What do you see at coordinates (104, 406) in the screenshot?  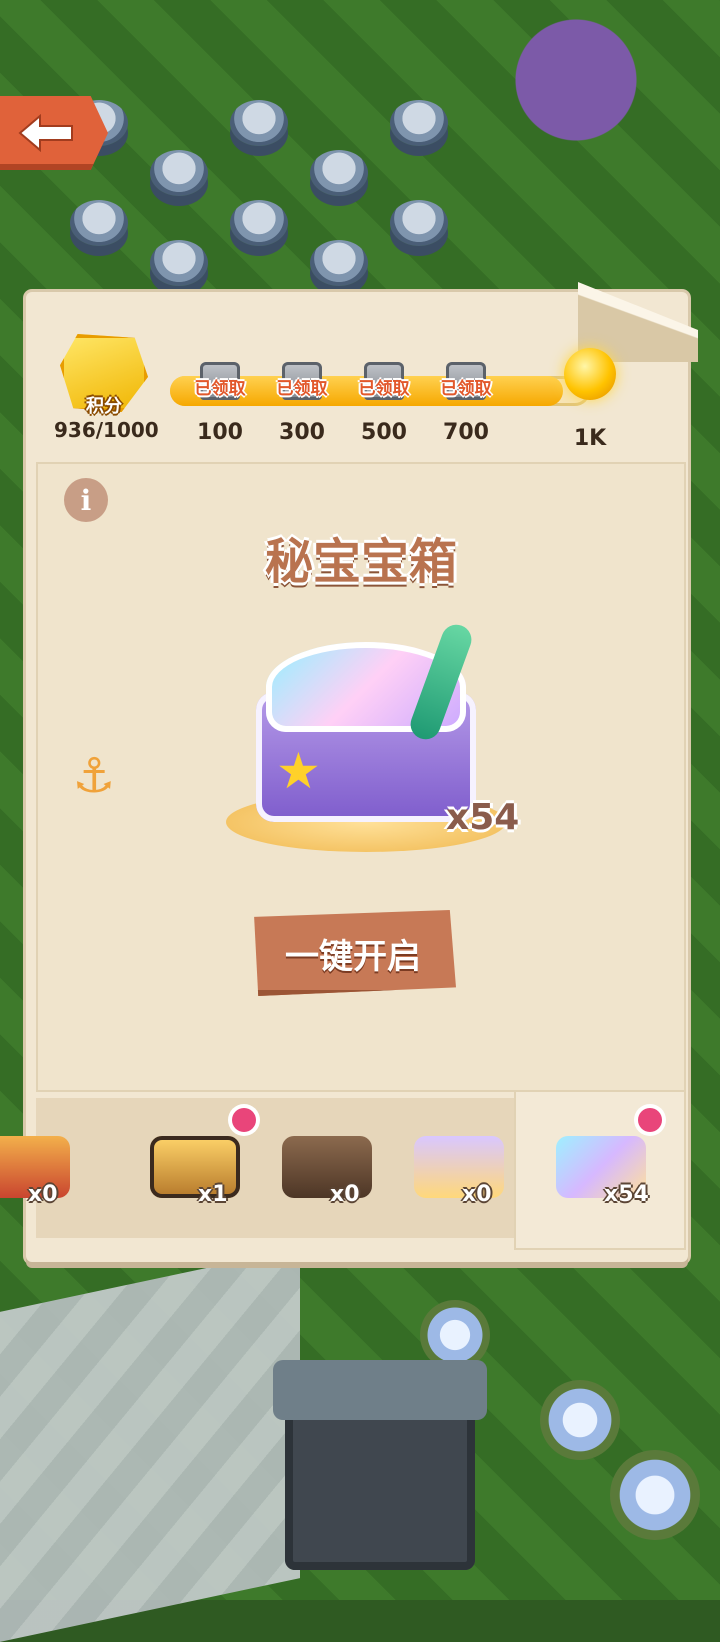 I see `points-label: 积分` at bounding box center [104, 406].